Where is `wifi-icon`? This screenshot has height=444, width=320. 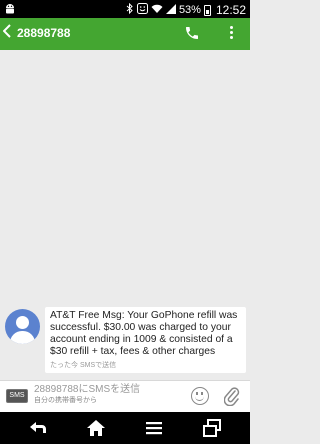 wifi-icon is located at coordinates (157, 10).